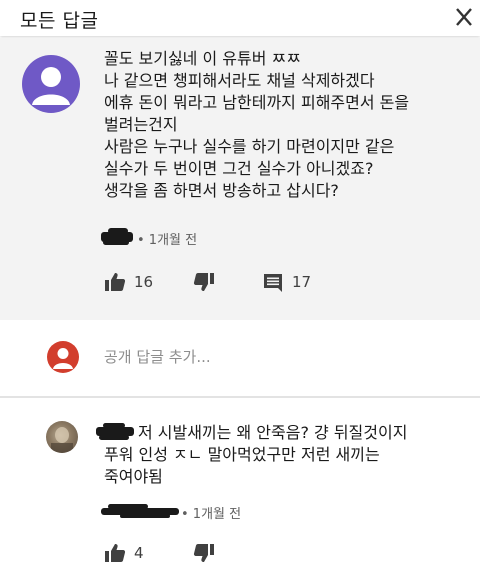 This screenshot has width=480, height=568. I want to click on dislike-button, so click(204, 283).